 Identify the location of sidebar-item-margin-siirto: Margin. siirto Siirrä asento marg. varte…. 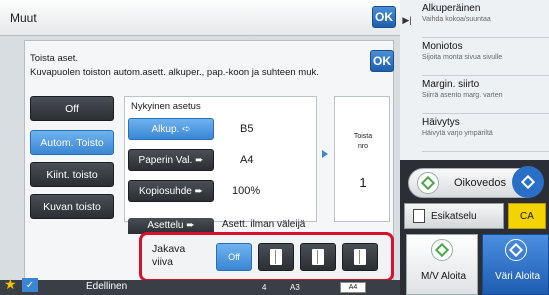
(485, 95).